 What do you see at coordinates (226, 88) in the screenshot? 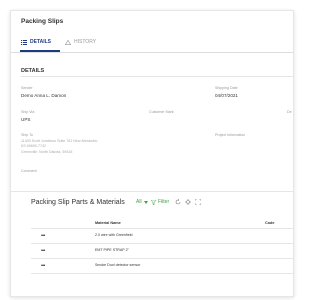
I see `shipping-date-label: Shipping Date` at bounding box center [226, 88].